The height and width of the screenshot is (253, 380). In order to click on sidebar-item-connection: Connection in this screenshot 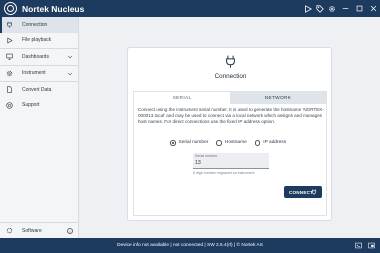, I will do `click(39, 25)`.